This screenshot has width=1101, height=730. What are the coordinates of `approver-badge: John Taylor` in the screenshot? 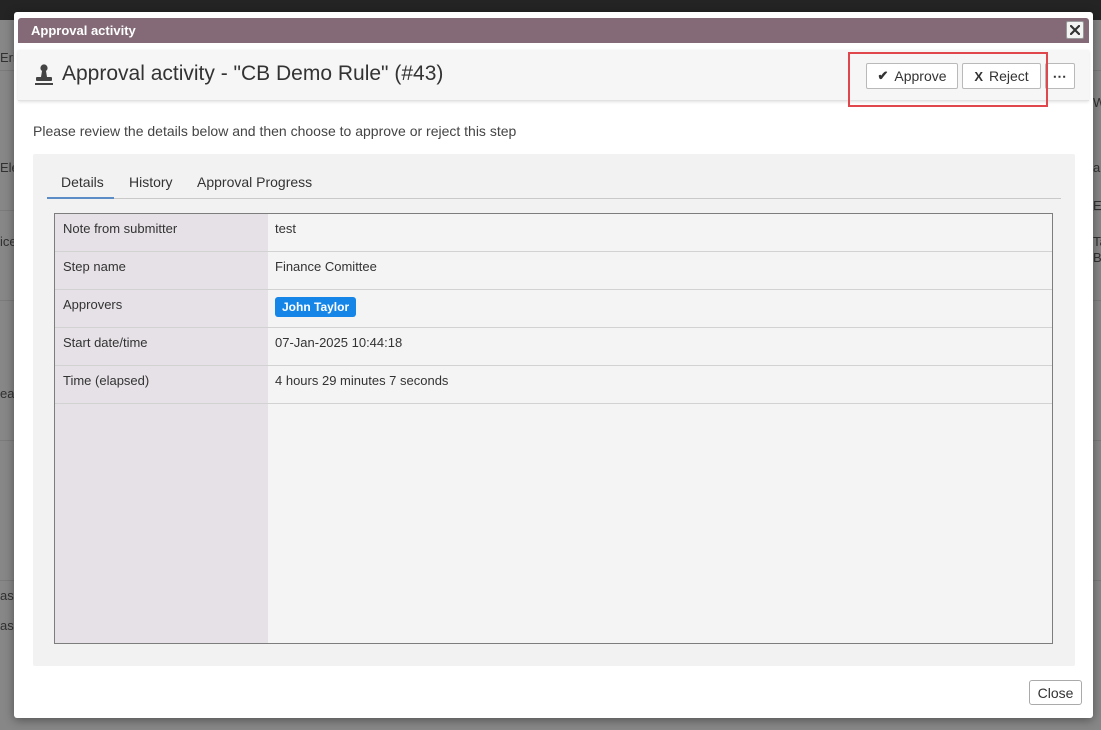 It's located at (316, 307).